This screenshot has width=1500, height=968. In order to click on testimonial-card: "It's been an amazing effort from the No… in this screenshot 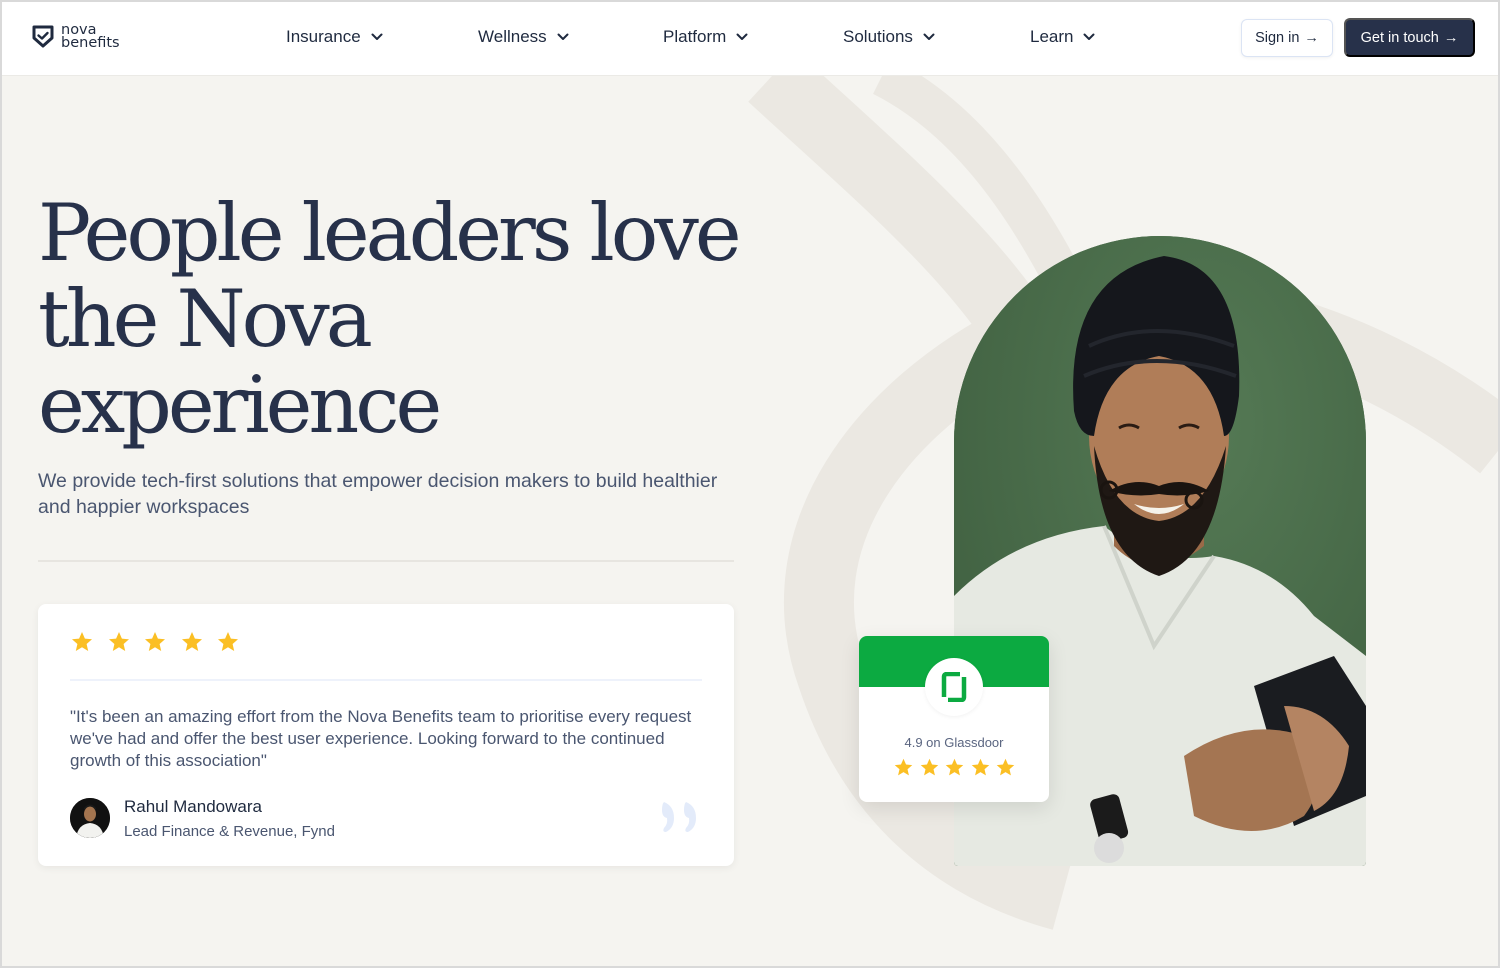, I will do `click(386, 735)`.